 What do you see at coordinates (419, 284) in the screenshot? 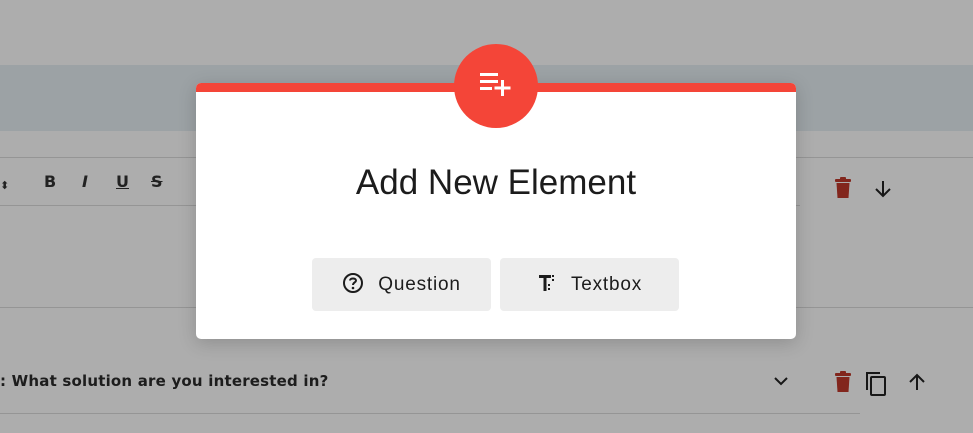
I see `add-question-label: Question` at bounding box center [419, 284].